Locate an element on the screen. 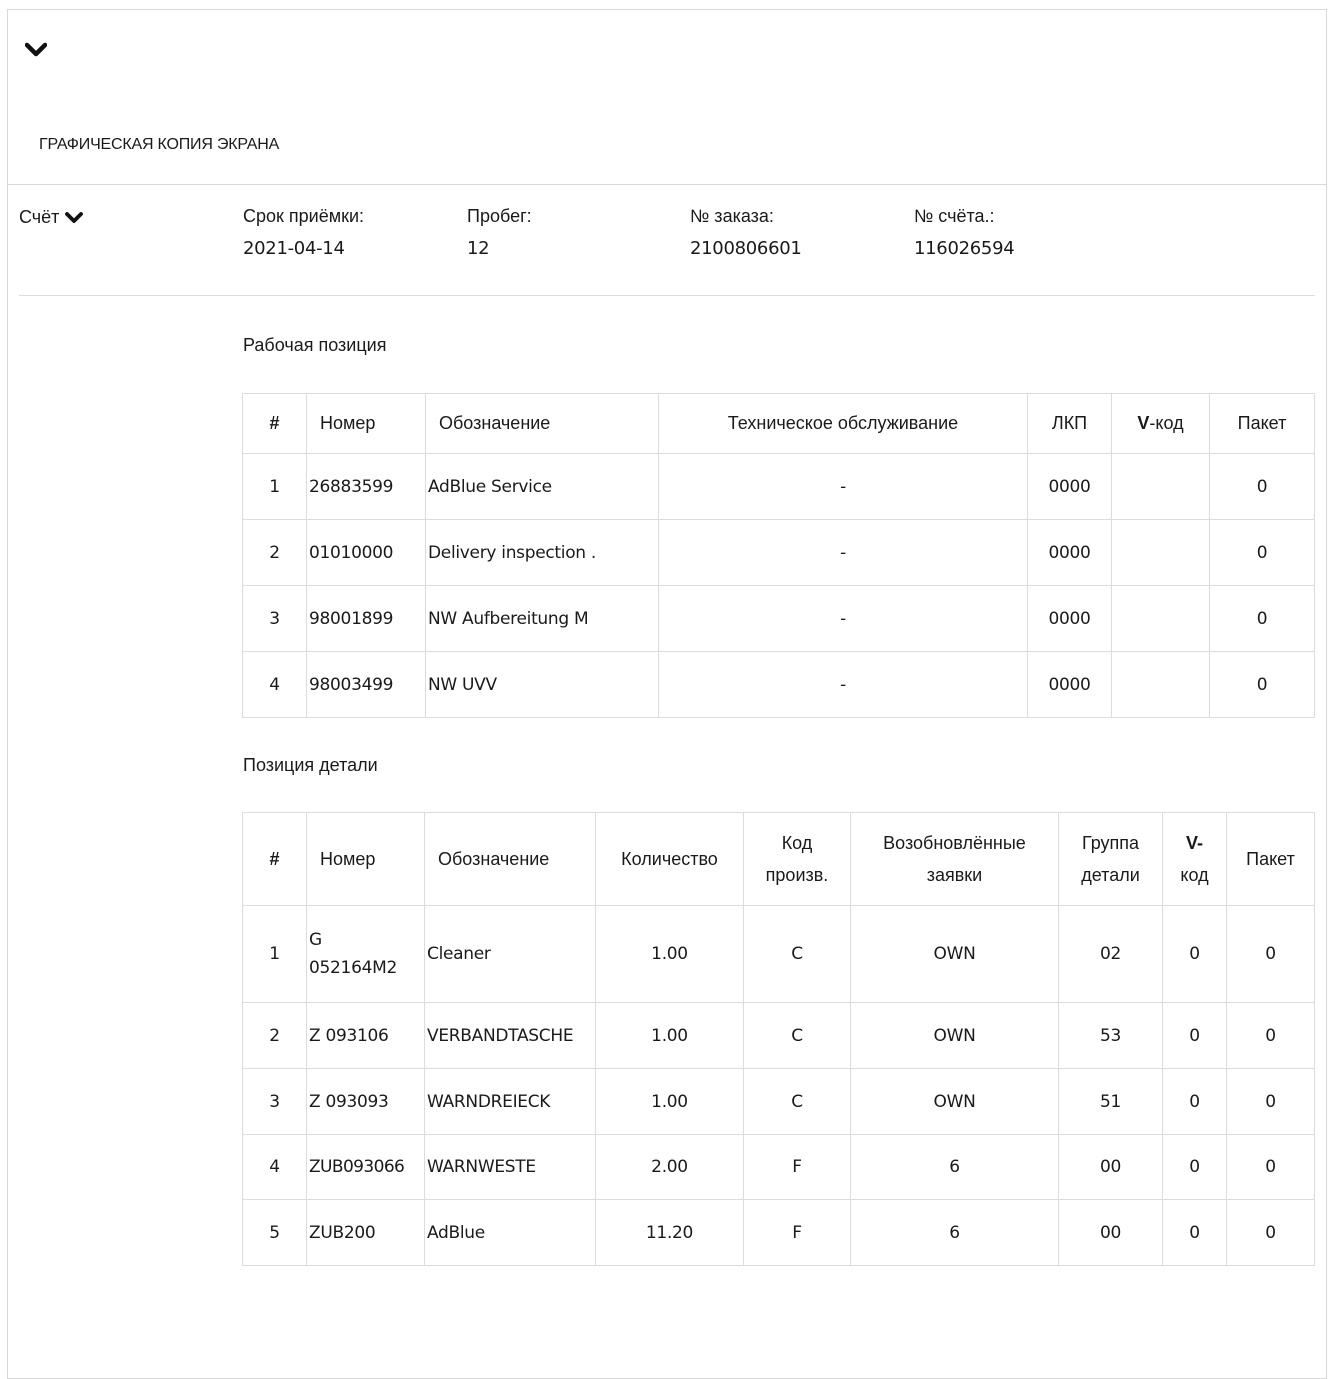 The width and height of the screenshot is (1329, 1379). cell-designation: AdBlue is located at coordinates (510, 1232).